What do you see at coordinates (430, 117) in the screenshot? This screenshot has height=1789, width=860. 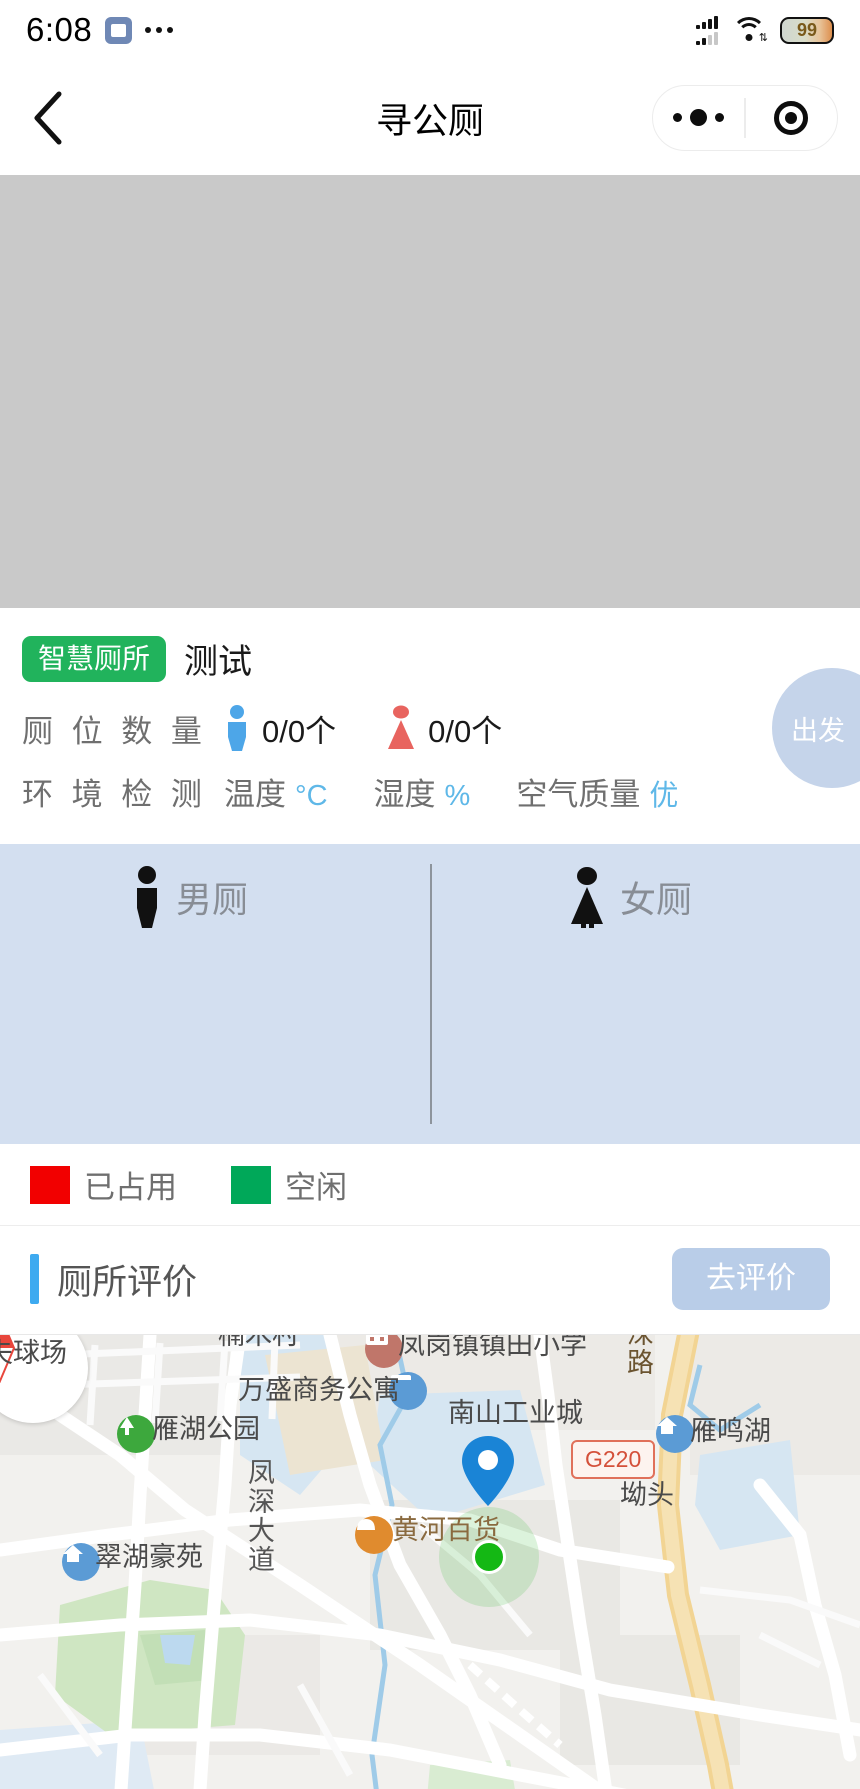 I see `nav-bar: 寻公厕` at bounding box center [430, 117].